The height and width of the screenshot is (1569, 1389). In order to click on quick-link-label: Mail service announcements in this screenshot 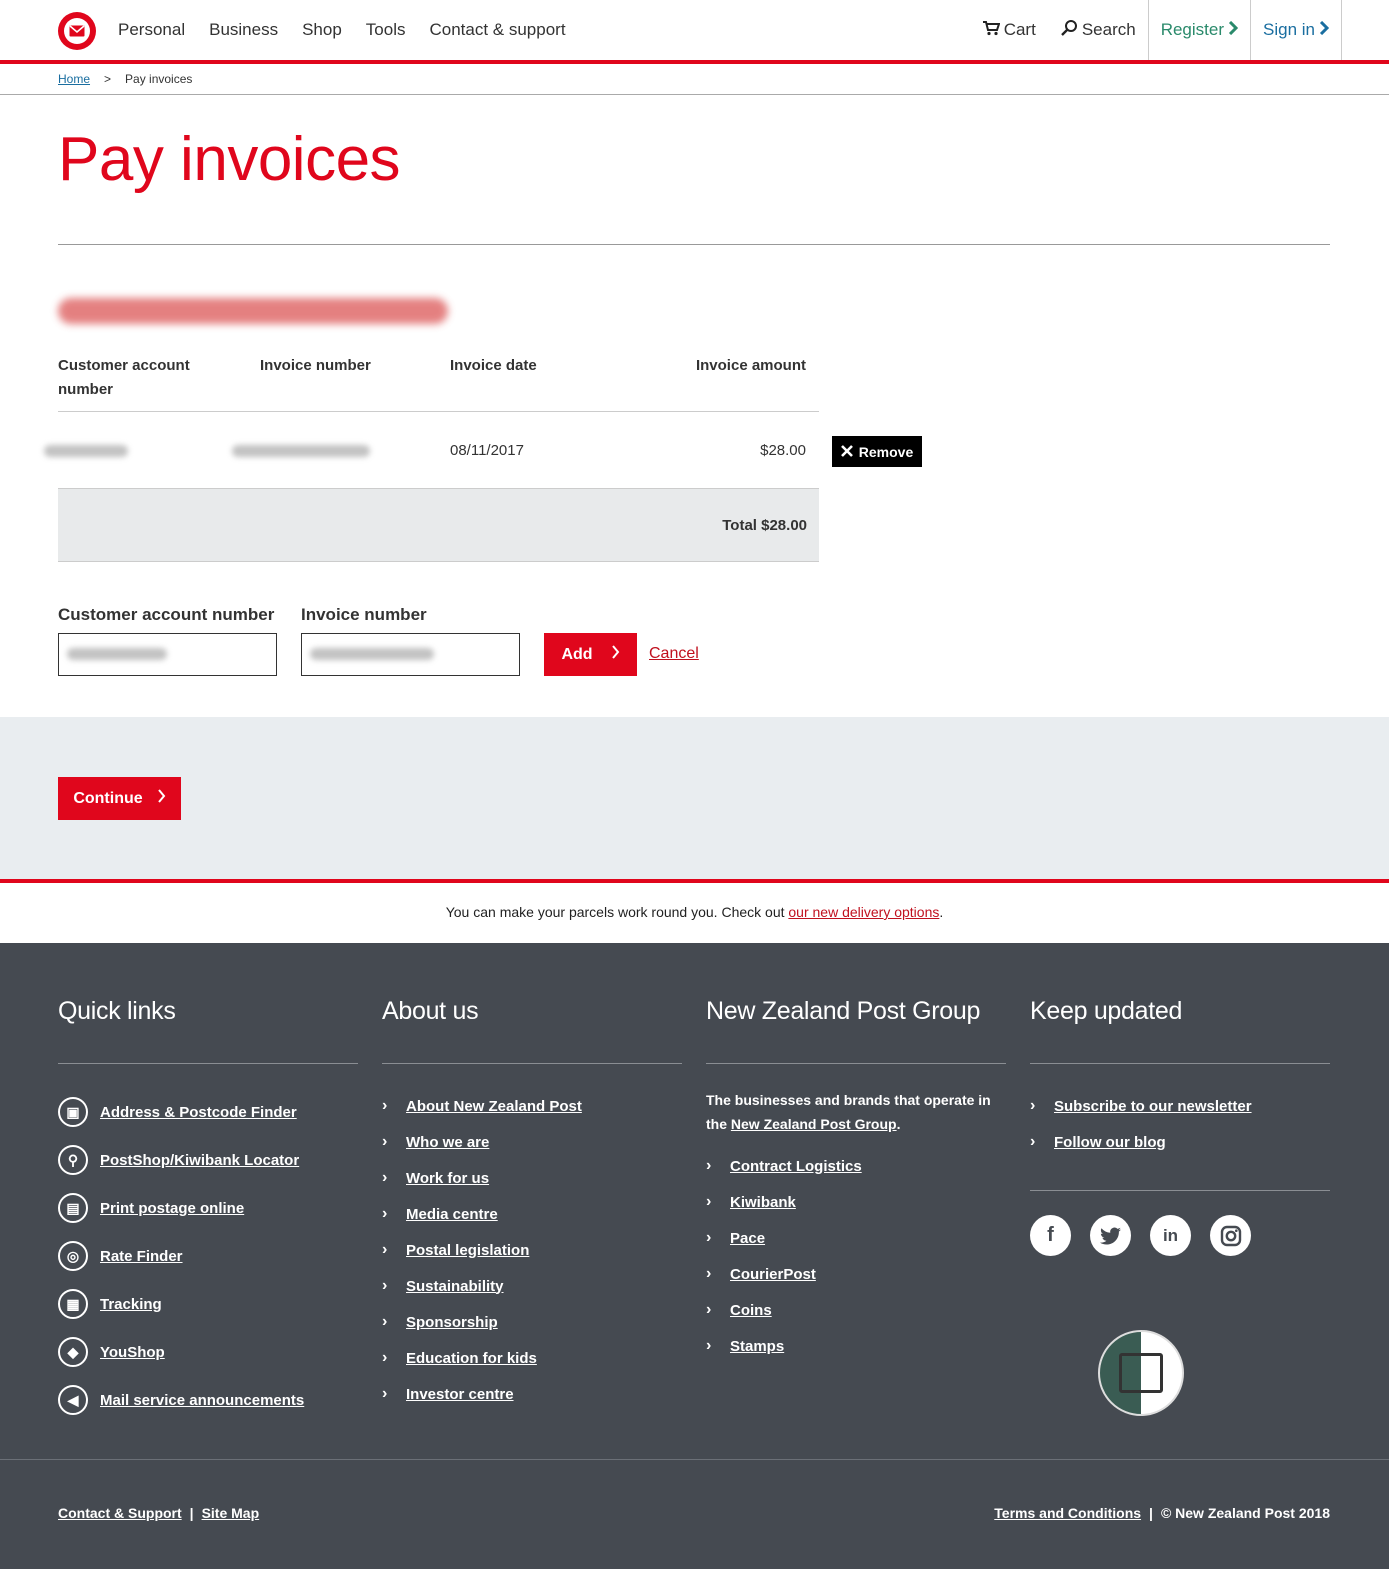, I will do `click(202, 1400)`.